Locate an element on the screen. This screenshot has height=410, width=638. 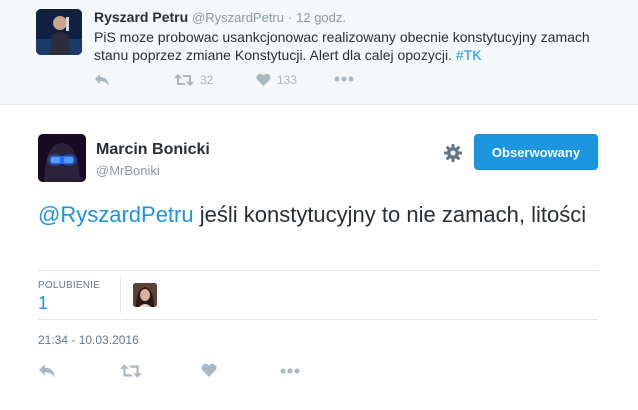
stats-divider is located at coordinates (120, 295).